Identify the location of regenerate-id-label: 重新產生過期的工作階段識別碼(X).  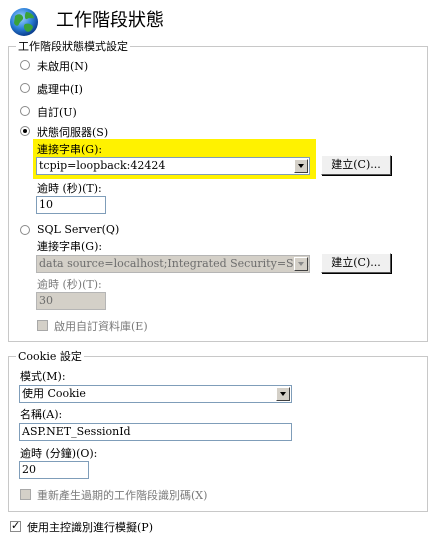
(122, 495).